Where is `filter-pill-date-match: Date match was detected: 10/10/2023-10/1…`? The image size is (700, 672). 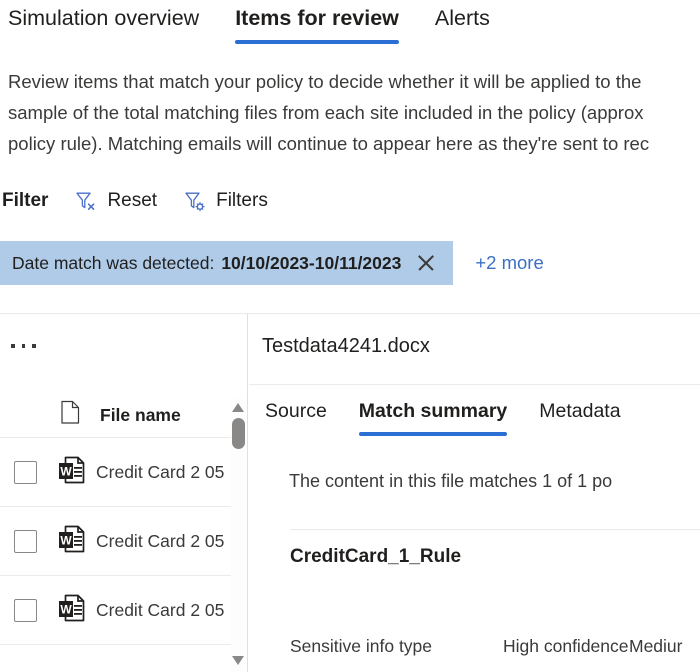
filter-pill-date-match: Date match was detected: 10/10/2023-10/1… is located at coordinates (227, 263).